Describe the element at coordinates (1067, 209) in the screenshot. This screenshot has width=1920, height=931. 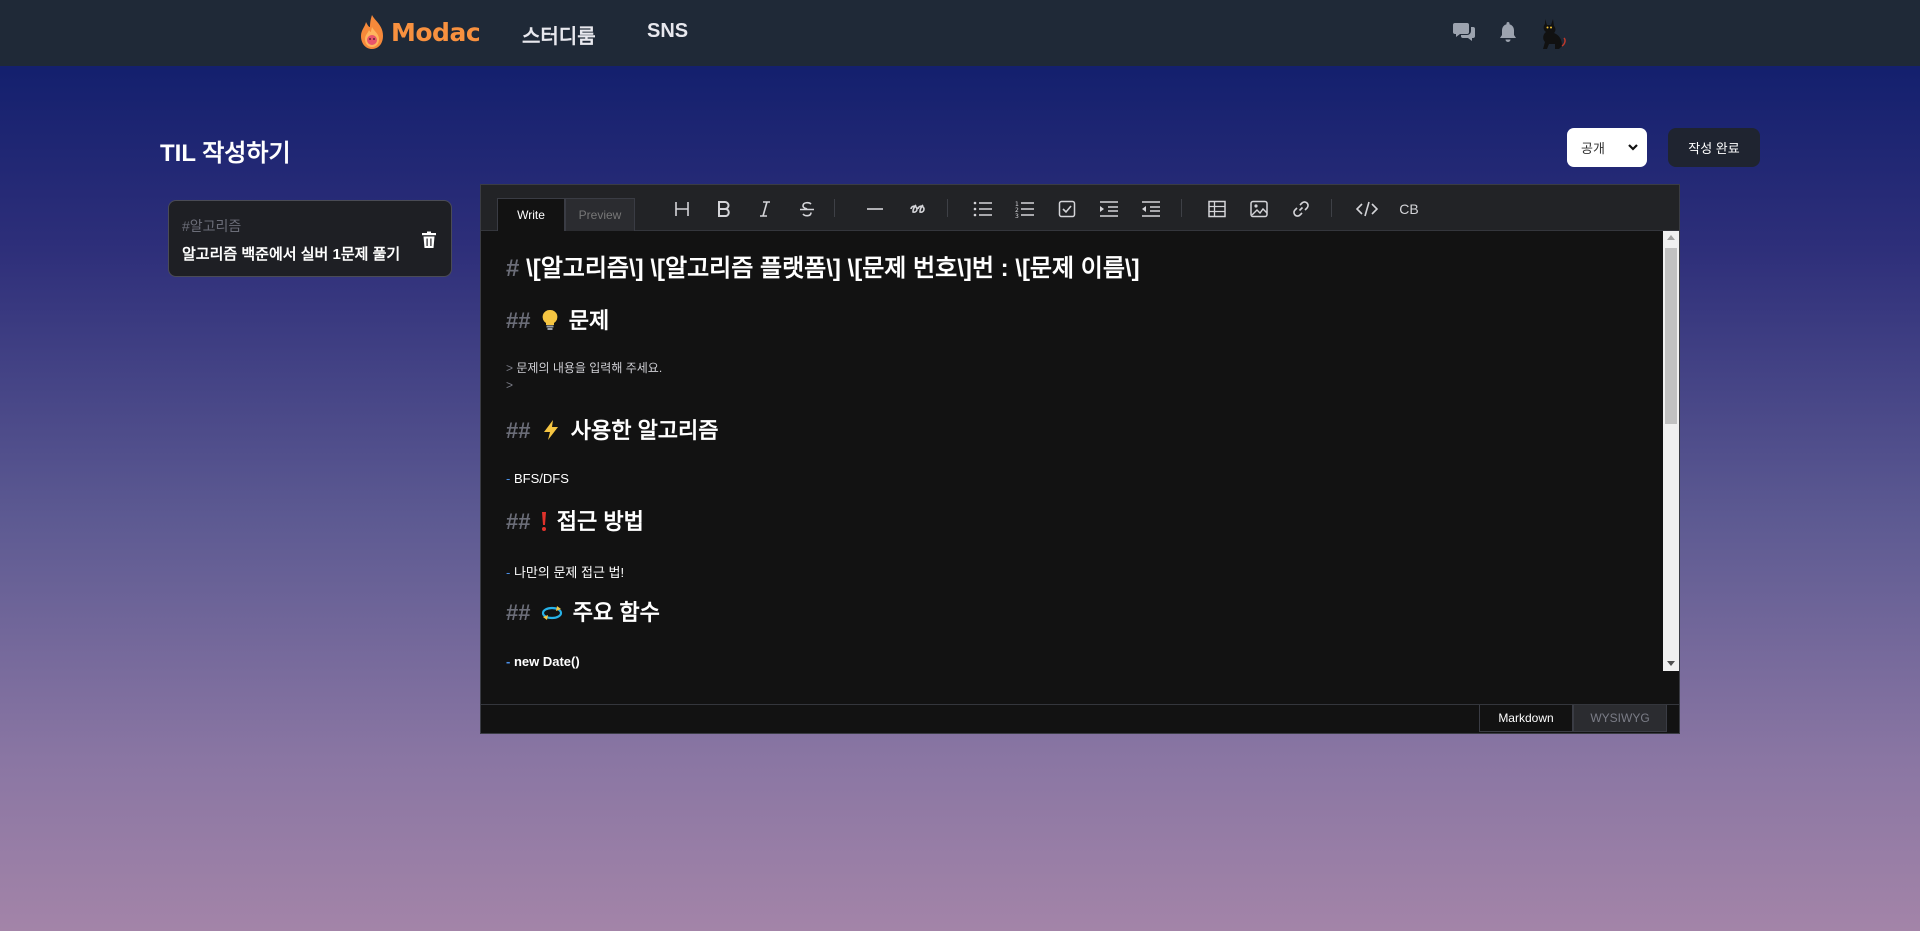
I see `task-list-icon` at that location.